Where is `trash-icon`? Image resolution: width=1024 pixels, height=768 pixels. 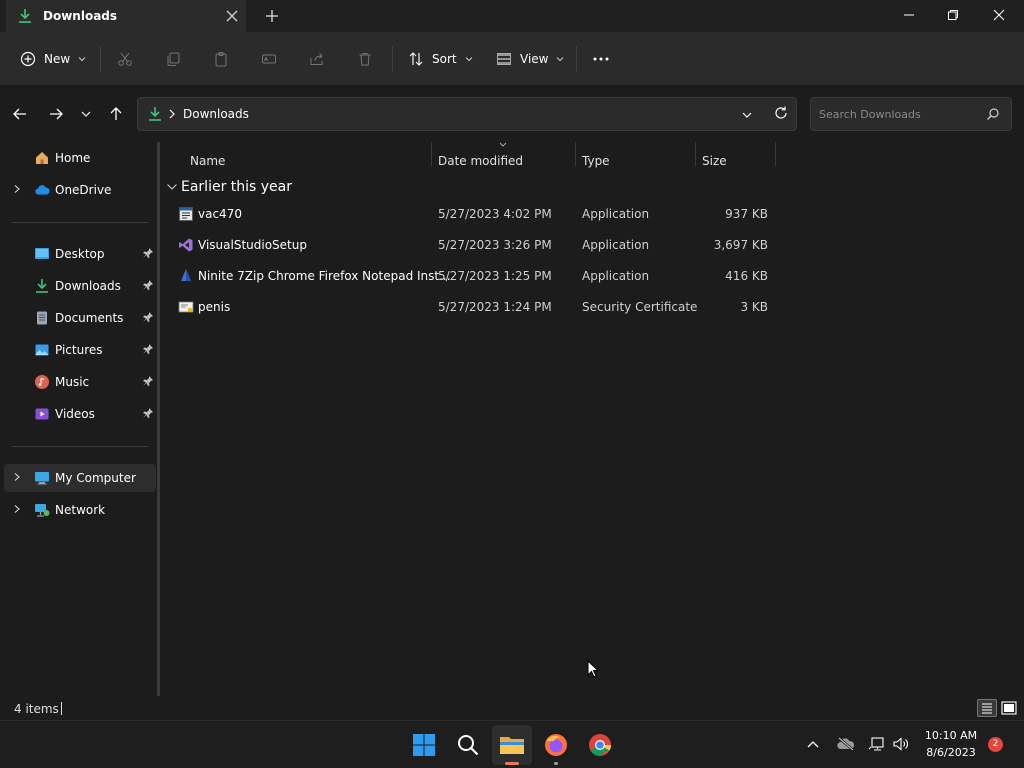 trash-icon is located at coordinates (365, 59).